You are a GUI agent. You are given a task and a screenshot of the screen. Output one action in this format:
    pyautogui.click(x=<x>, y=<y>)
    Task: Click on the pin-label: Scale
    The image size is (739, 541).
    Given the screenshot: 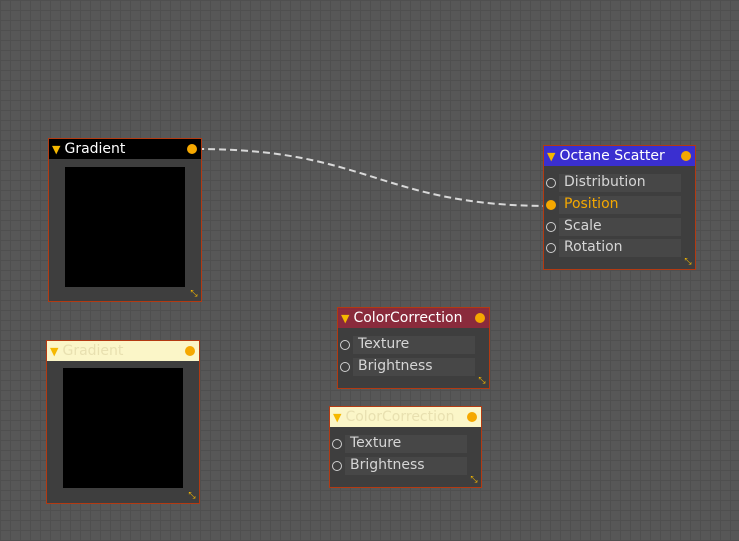 What is the action you would take?
    pyautogui.click(x=583, y=226)
    